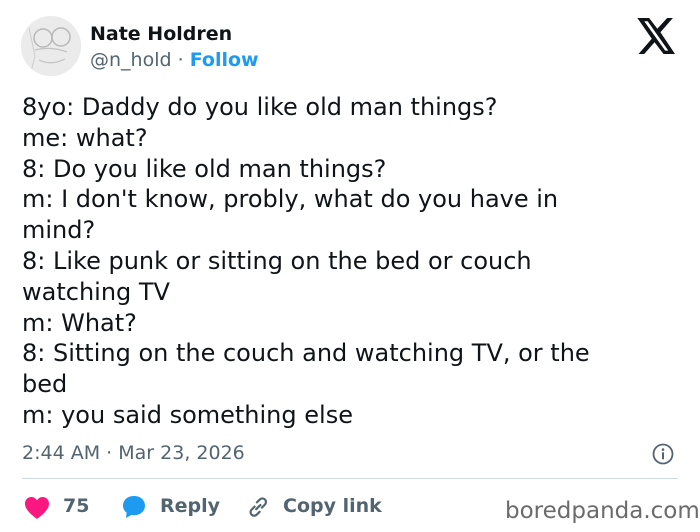 Image resolution: width=700 pixels, height=532 pixels. What do you see at coordinates (224, 60) in the screenshot?
I see `follow-button: Follow` at bounding box center [224, 60].